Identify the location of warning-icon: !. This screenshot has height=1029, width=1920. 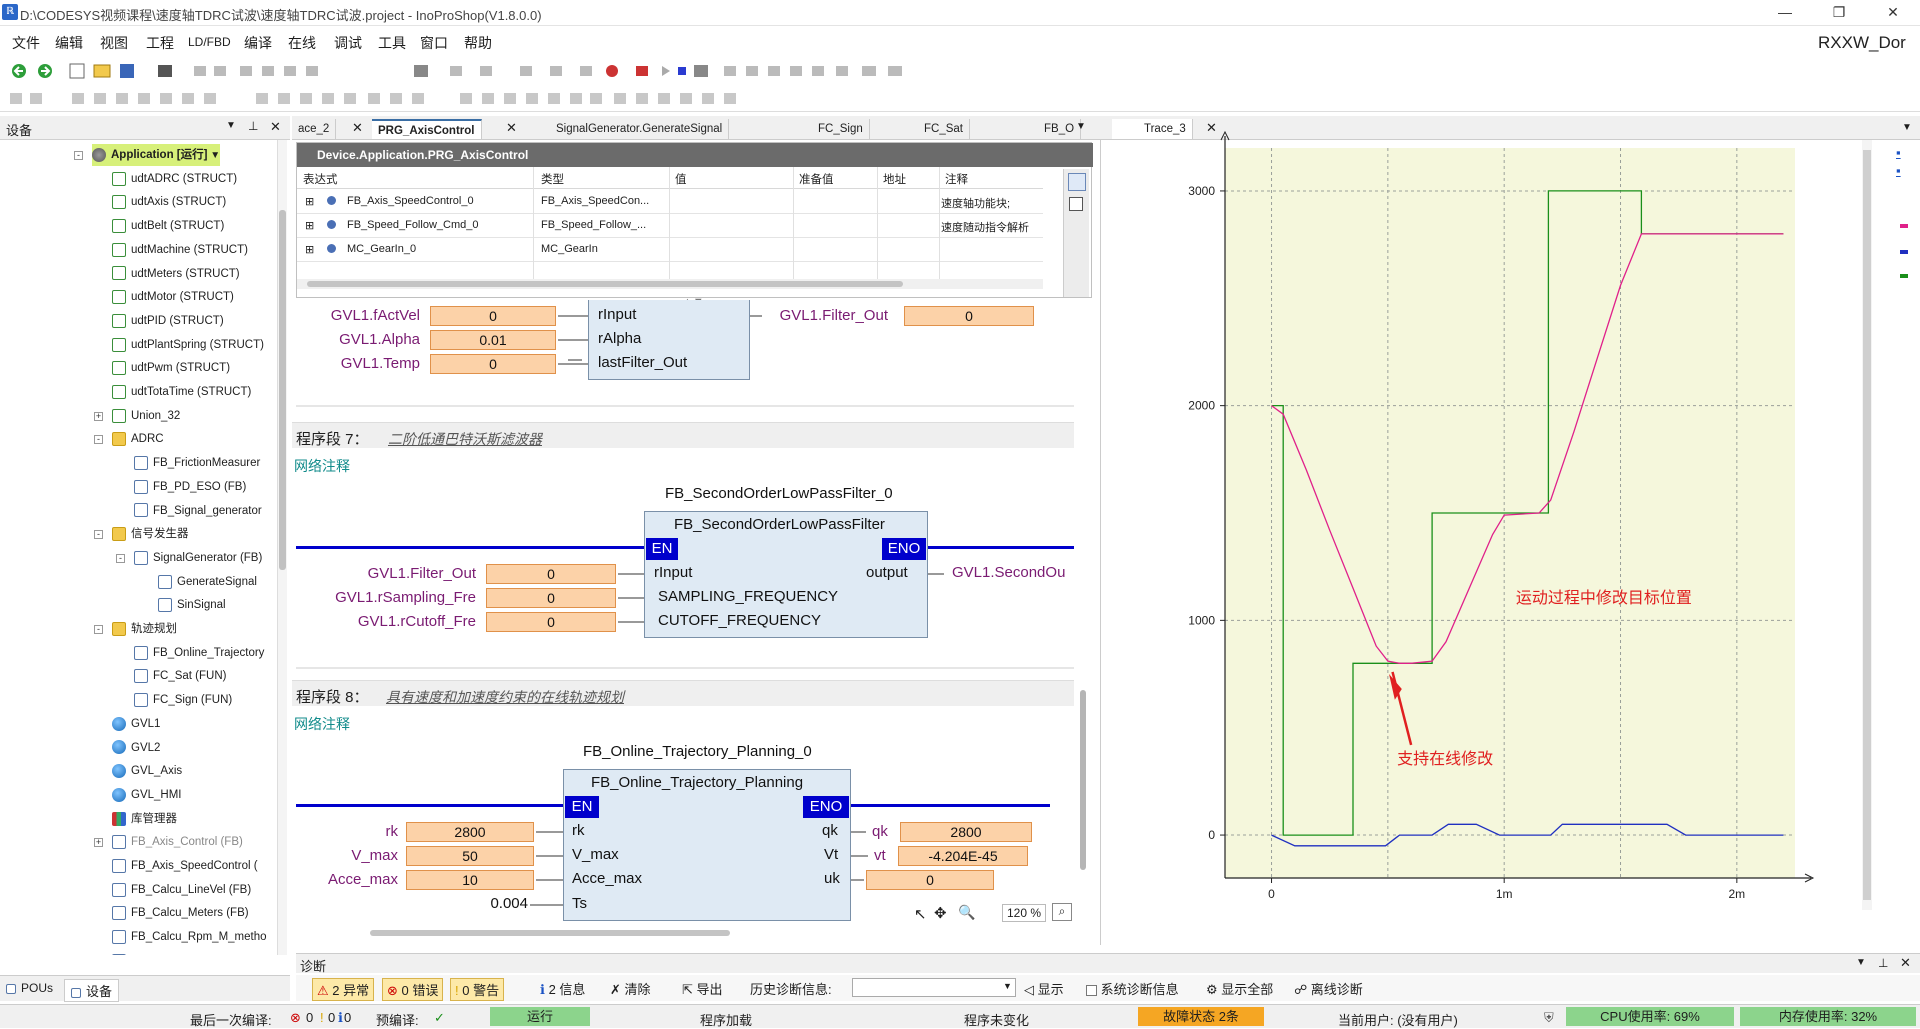
(322, 1017).